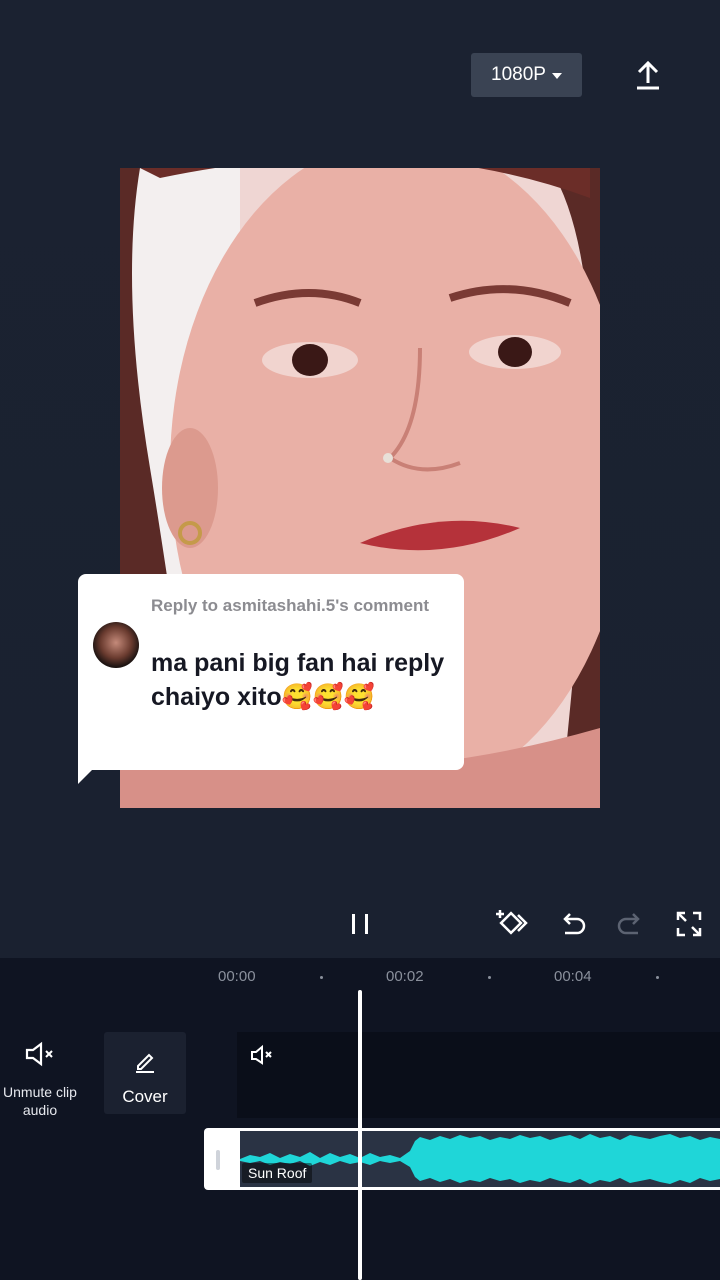 The width and height of the screenshot is (720, 1280). Describe the element at coordinates (218, 1160) in the screenshot. I see `audio-trim-handle` at that location.